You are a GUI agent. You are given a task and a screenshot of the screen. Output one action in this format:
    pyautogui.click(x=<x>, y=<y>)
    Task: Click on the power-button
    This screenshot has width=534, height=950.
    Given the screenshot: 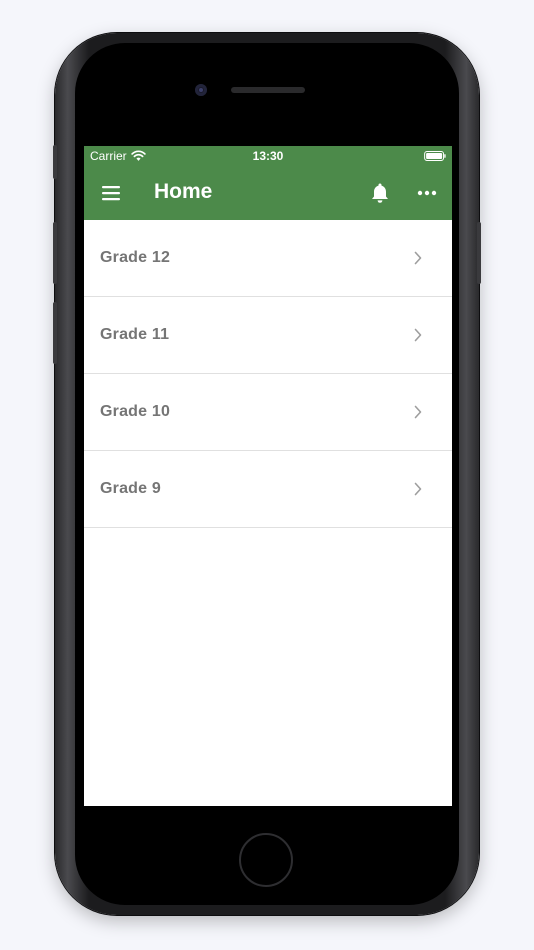 What is the action you would take?
    pyautogui.click(x=479, y=253)
    